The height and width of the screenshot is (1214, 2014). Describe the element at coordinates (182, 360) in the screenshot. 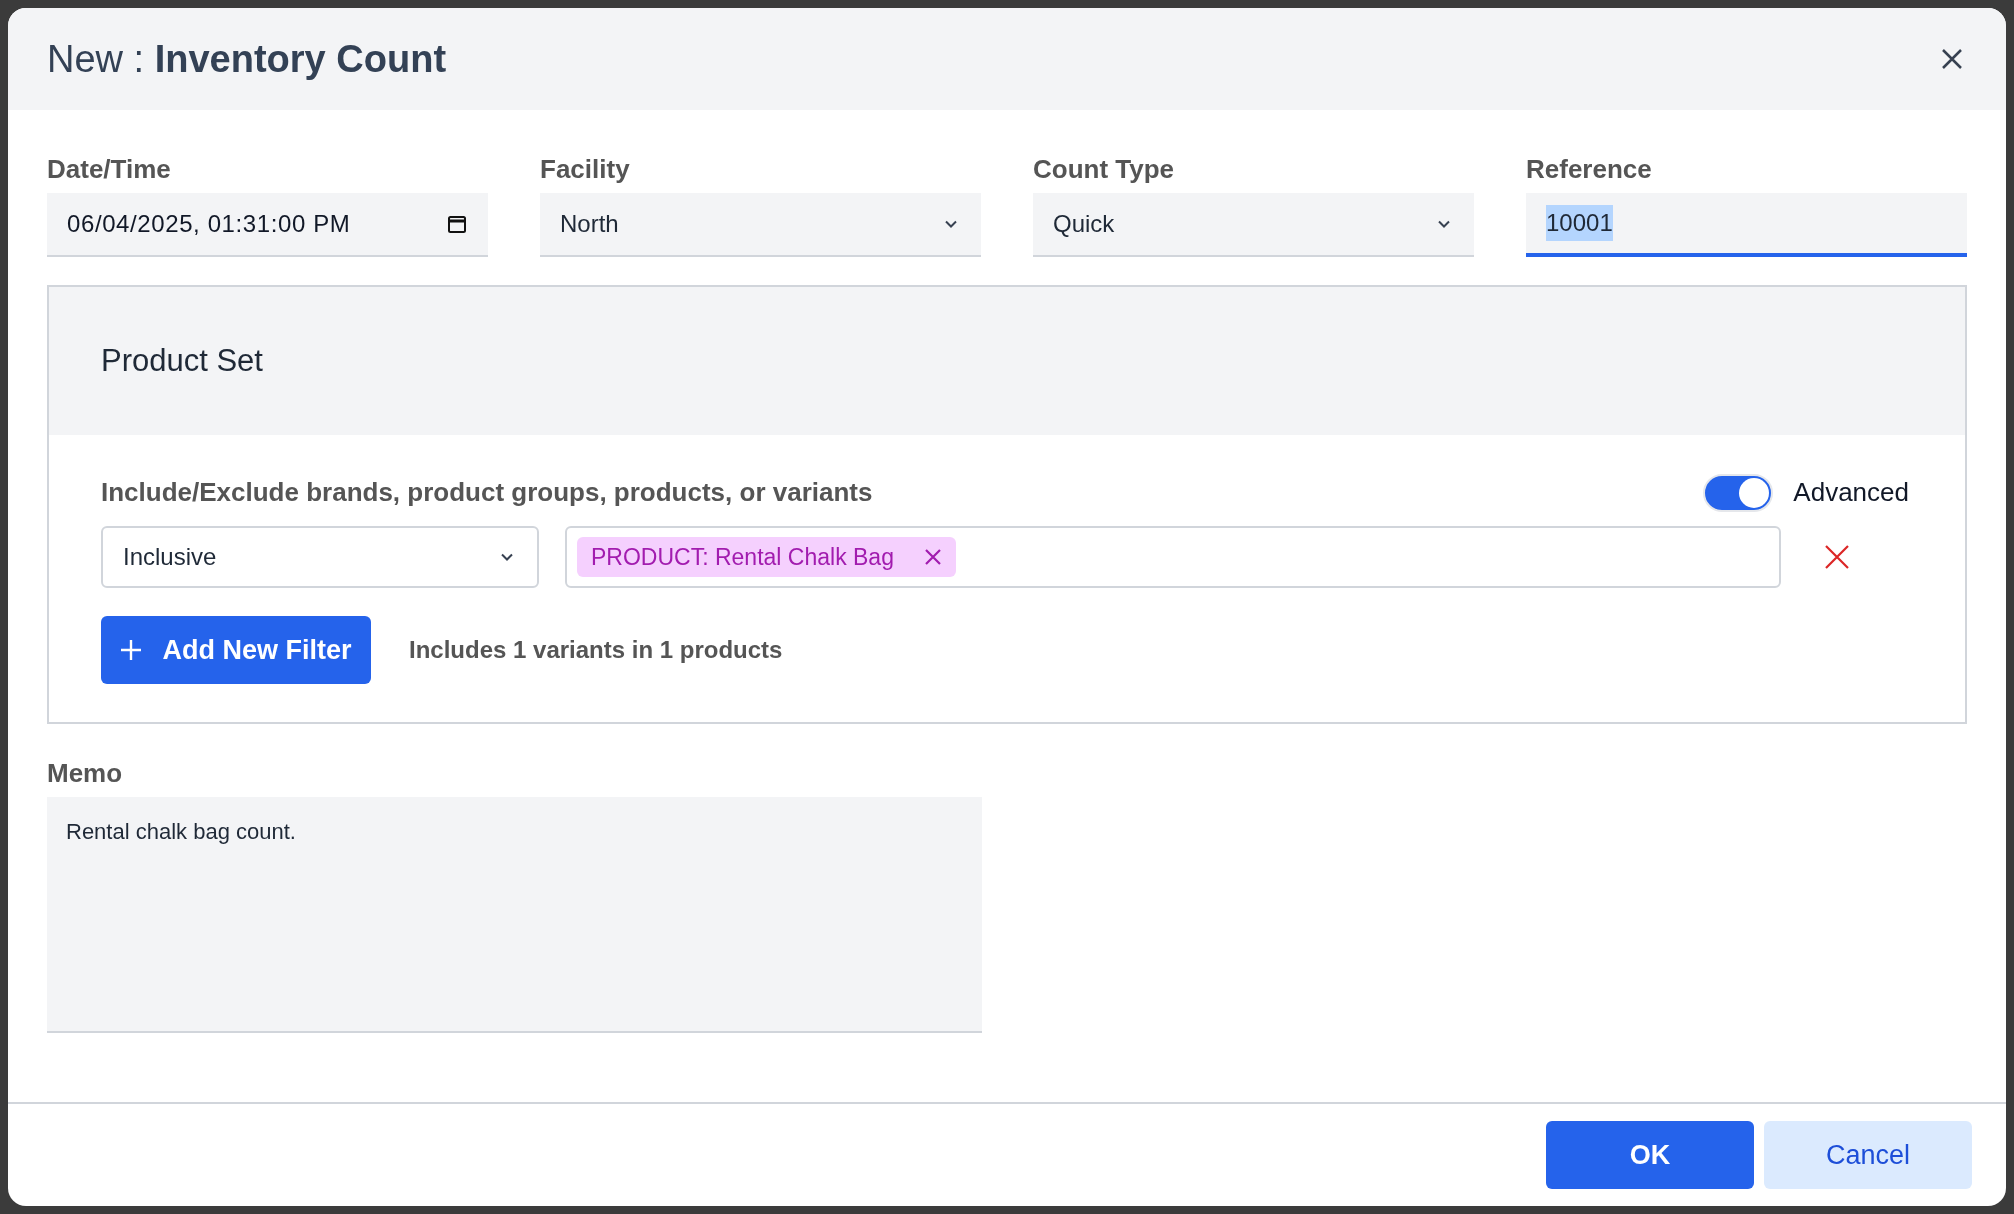

I see `panel-title: Product Set` at that location.